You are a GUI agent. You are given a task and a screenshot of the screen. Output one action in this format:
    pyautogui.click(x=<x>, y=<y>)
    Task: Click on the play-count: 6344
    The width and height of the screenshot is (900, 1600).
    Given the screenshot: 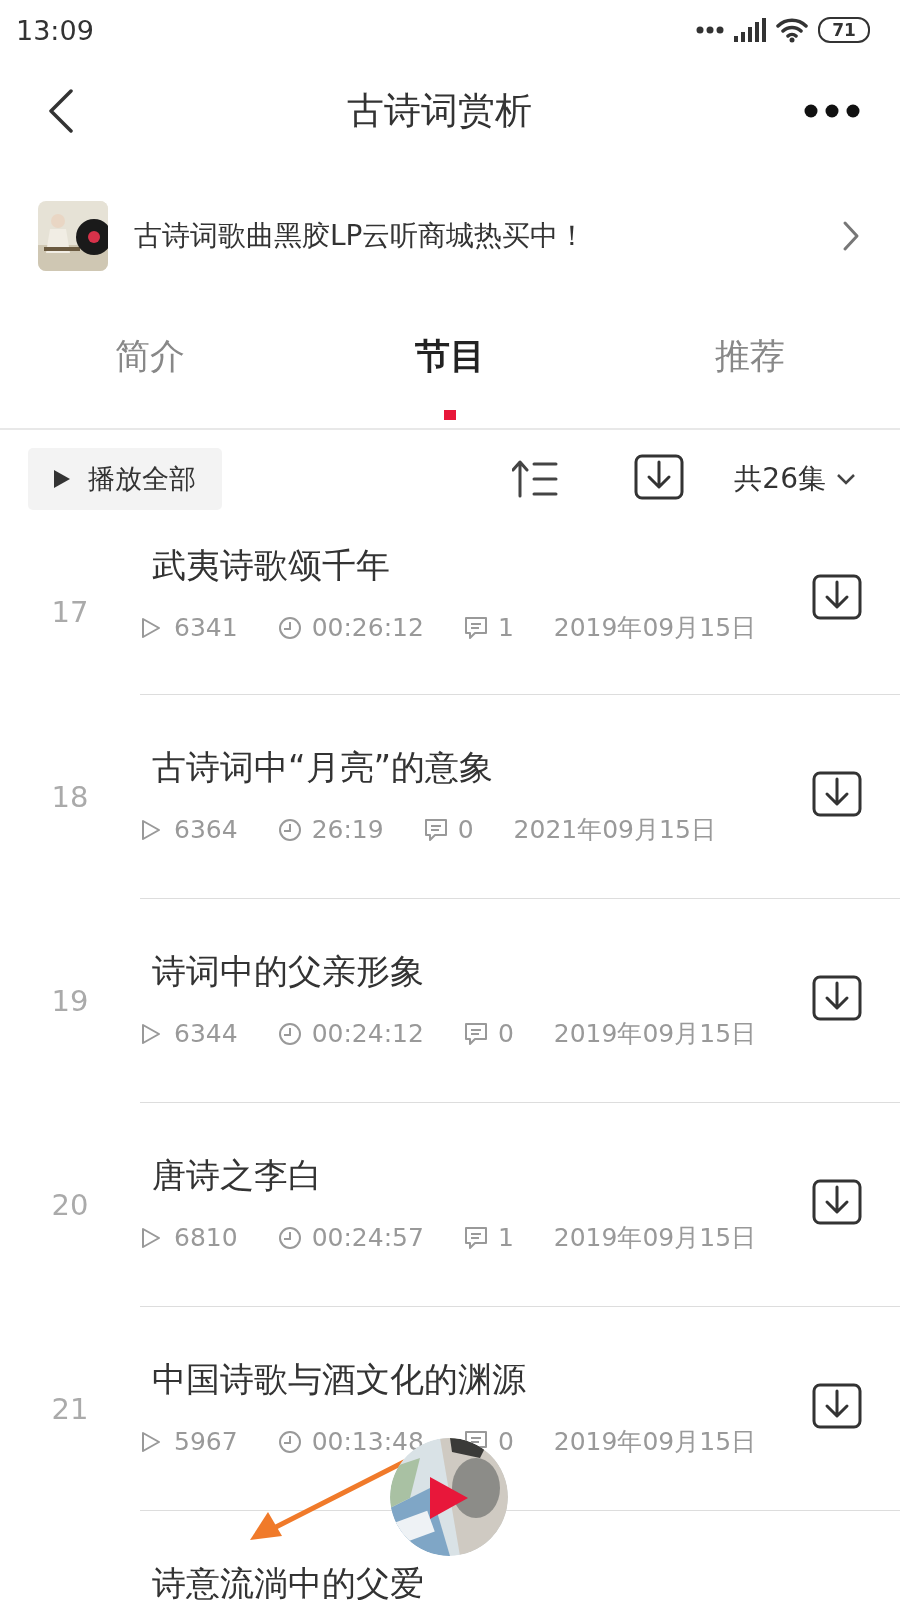 What is the action you would take?
    pyautogui.click(x=206, y=1034)
    